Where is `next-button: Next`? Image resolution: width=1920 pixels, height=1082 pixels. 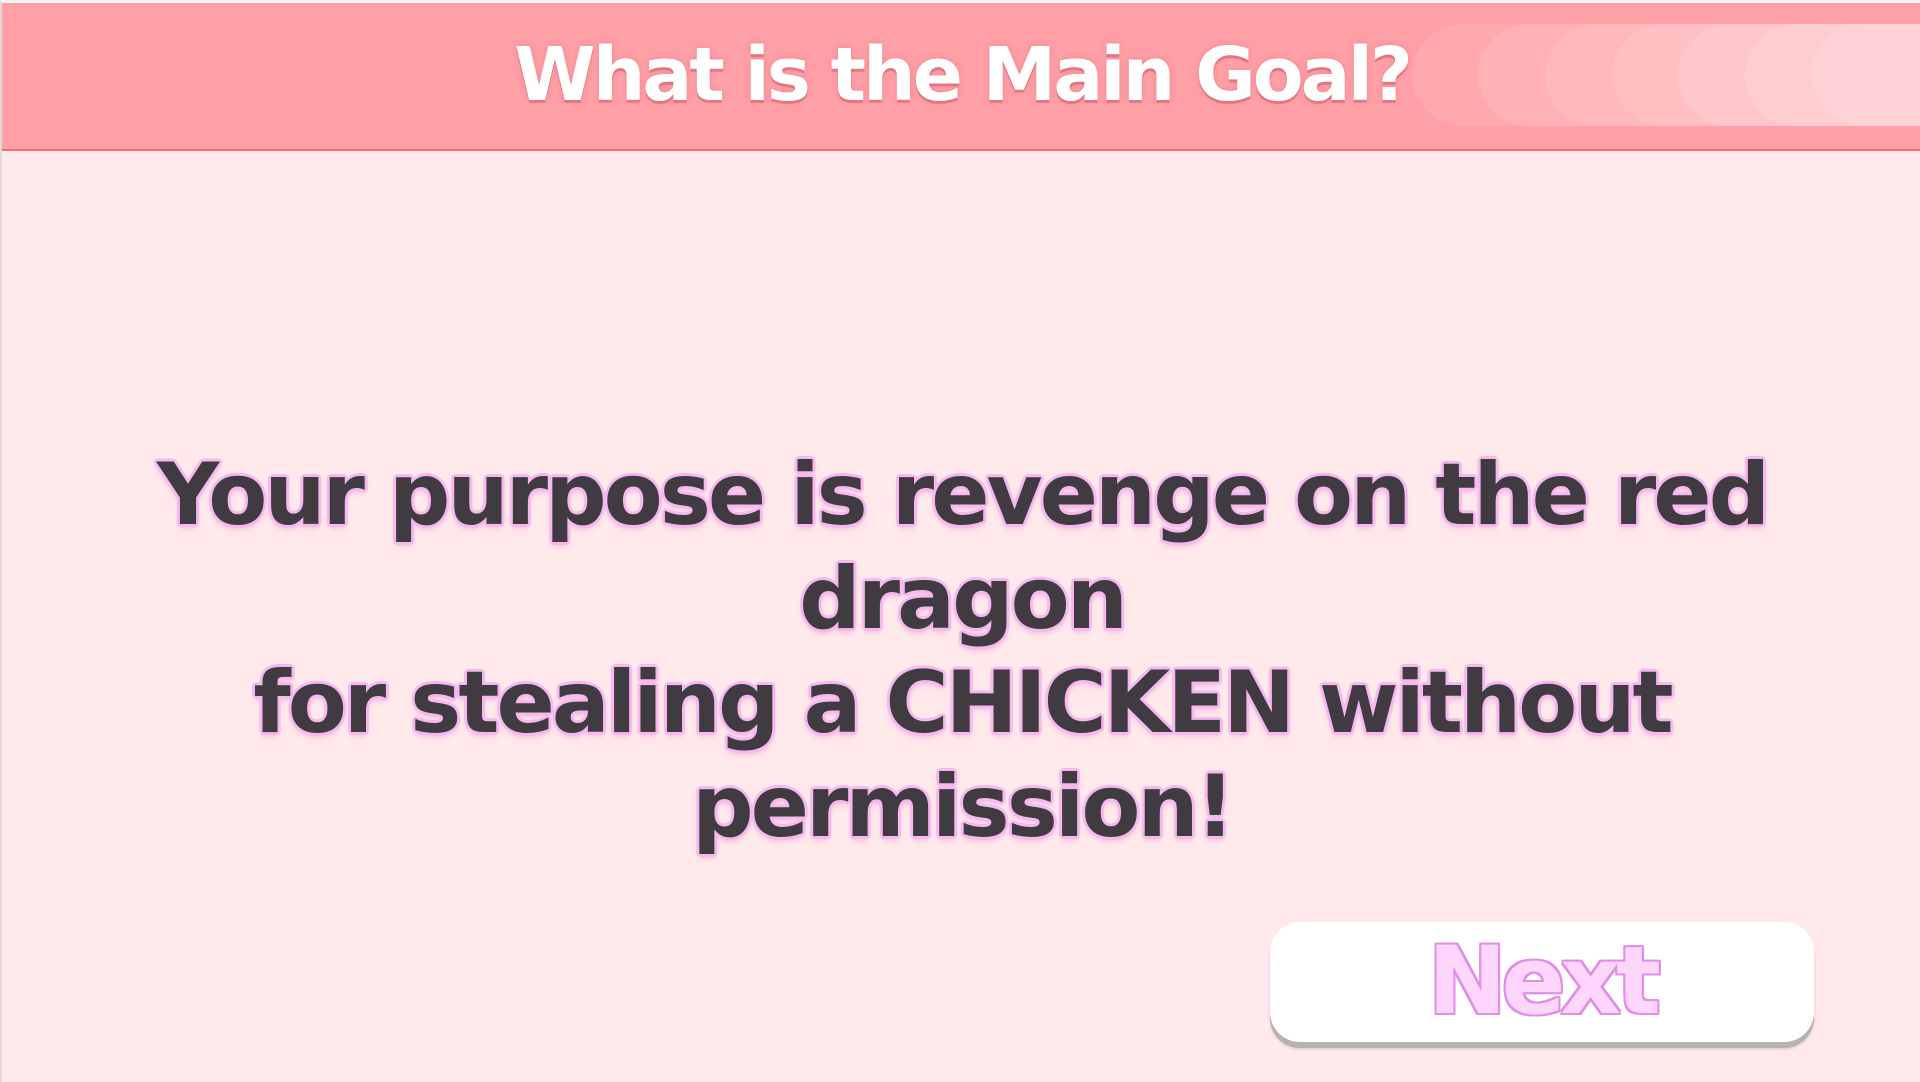 next-button: Next is located at coordinates (1542, 982).